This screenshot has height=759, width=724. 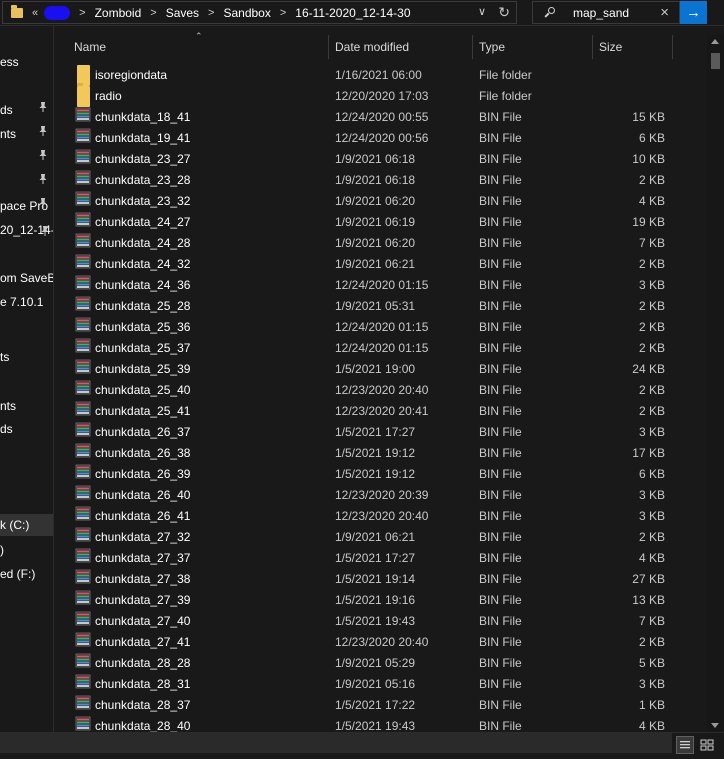 I want to click on pane-divider, so click(x=53, y=379).